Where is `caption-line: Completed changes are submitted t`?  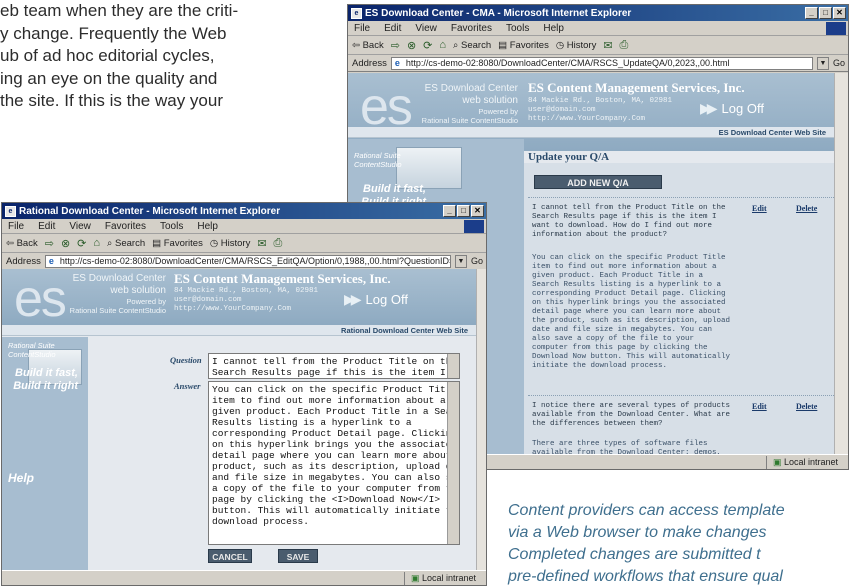 caption-line: Completed changes are submitted t is located at coordinates (634, 554).